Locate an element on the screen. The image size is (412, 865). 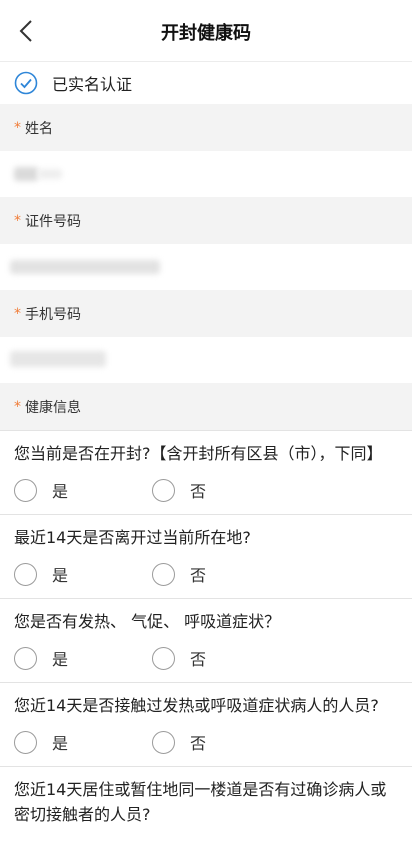
verified-text: 已实名认证 is located at coordinates (92, 84).